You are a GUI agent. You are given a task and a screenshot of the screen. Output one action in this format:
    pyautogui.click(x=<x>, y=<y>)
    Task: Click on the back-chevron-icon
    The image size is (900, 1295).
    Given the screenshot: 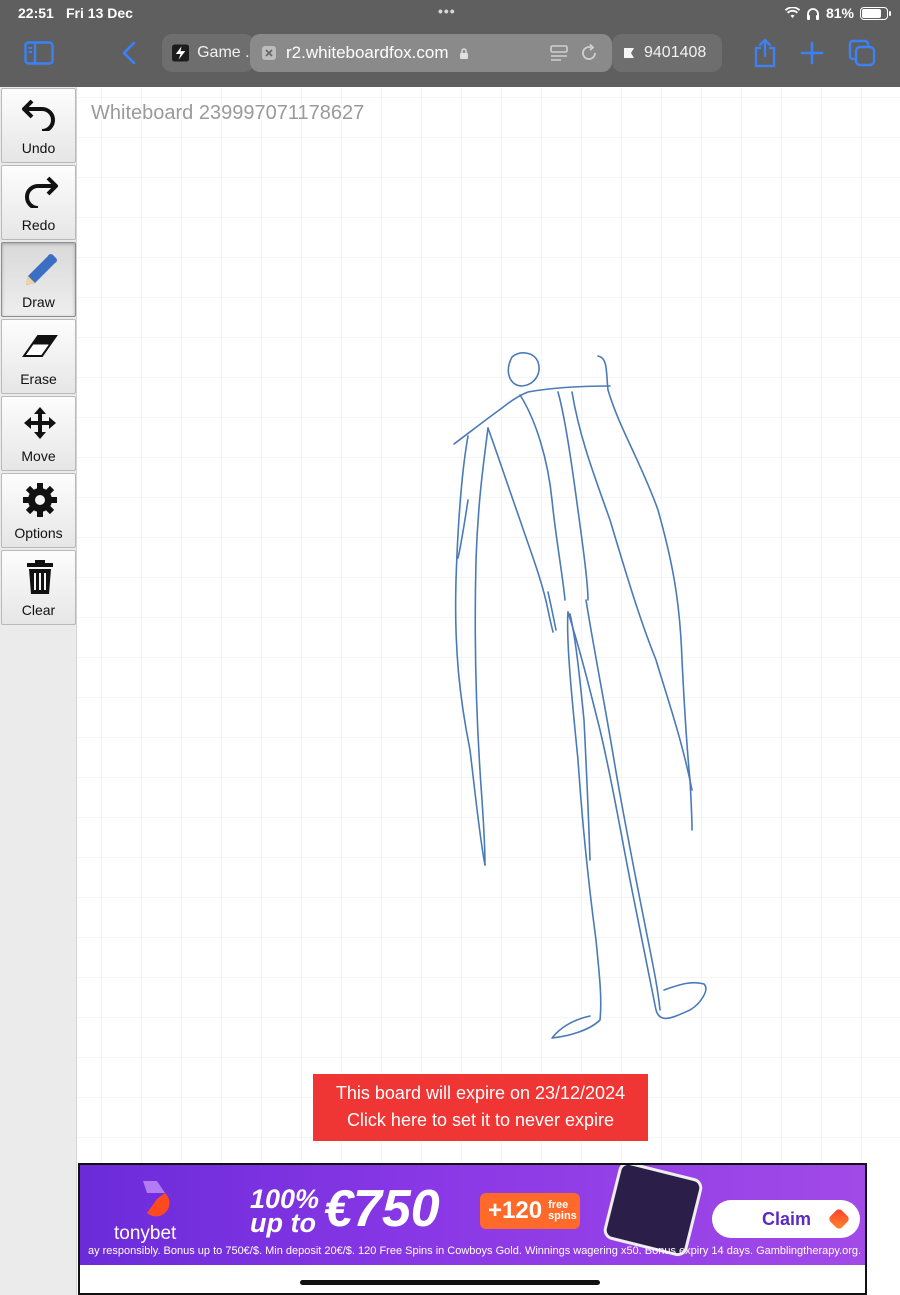 What is the action you would take?
    pyautogui.click(x=129, y=53)
    